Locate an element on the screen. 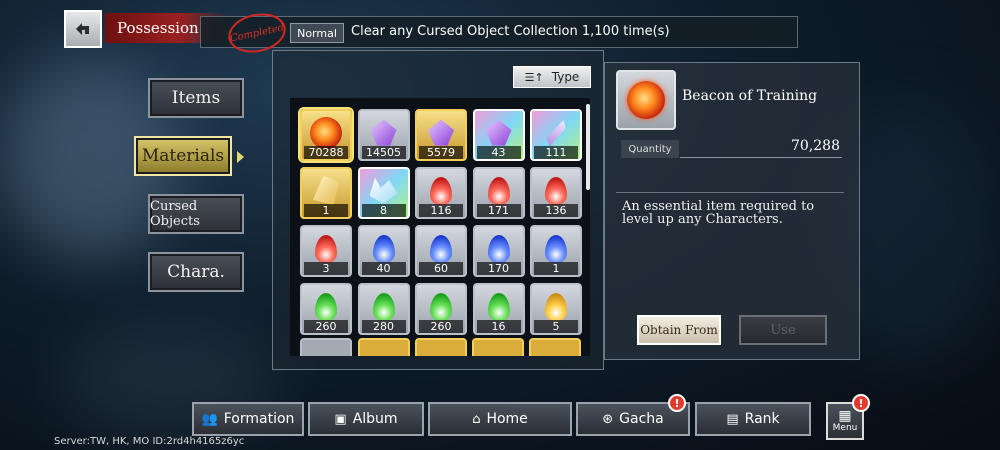  rank-icon: ▤ is located at coordinates (732, 419).